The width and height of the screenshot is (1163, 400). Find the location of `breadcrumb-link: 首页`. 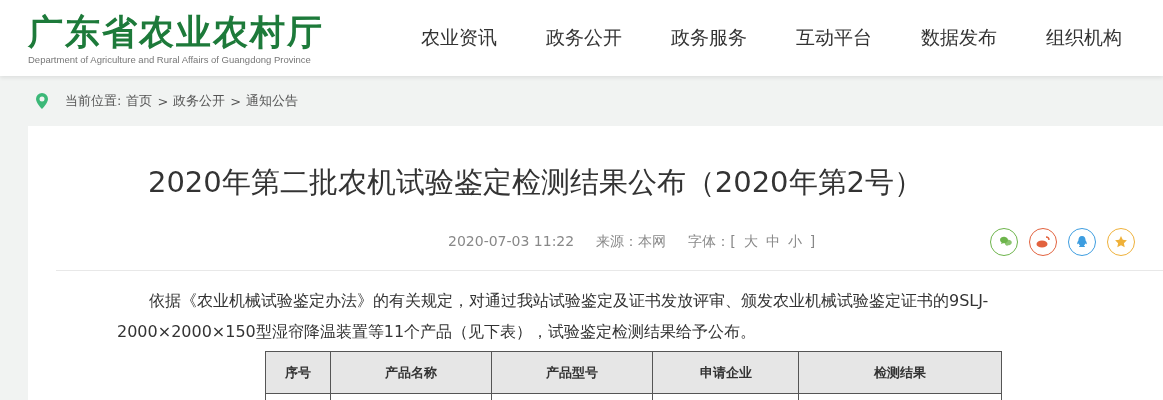

breadcrumb-link: 首页 is located at coordinates (139, 101).